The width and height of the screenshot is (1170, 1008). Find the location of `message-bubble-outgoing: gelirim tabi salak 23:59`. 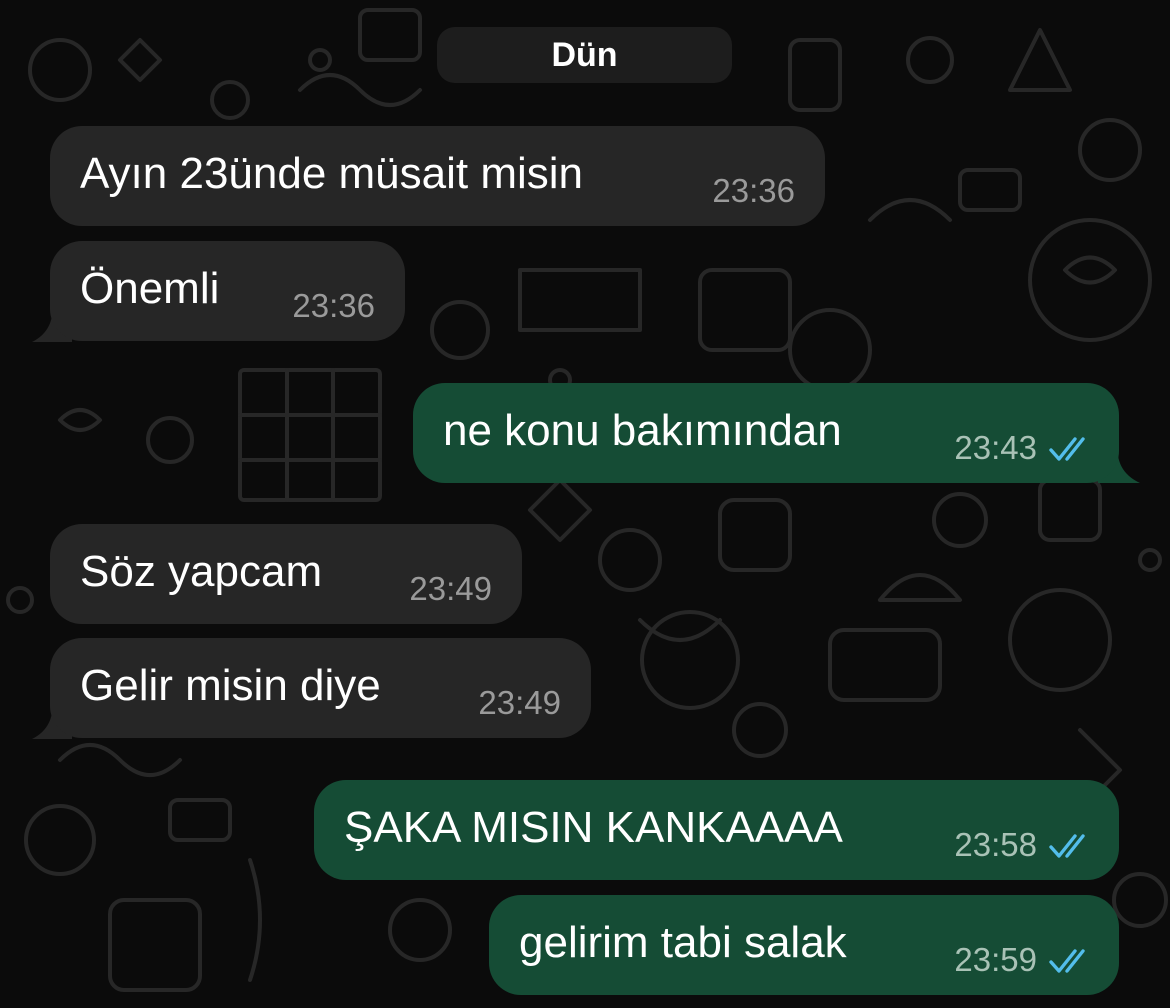

message-bubble-outgoing: gelirim tabi salak 23:59 is located at coordinates (804, 945).